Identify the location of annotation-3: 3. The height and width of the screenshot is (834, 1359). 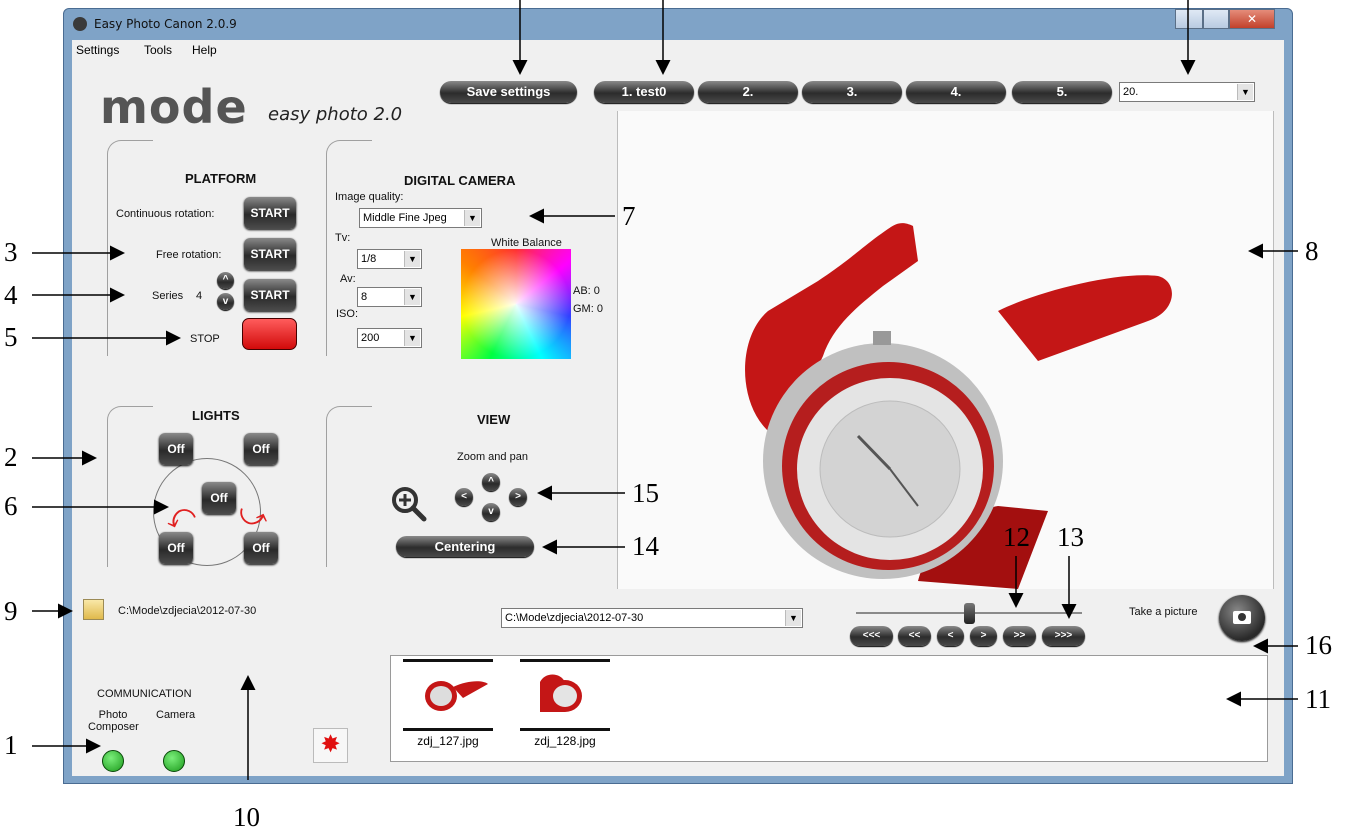
(11, 252).